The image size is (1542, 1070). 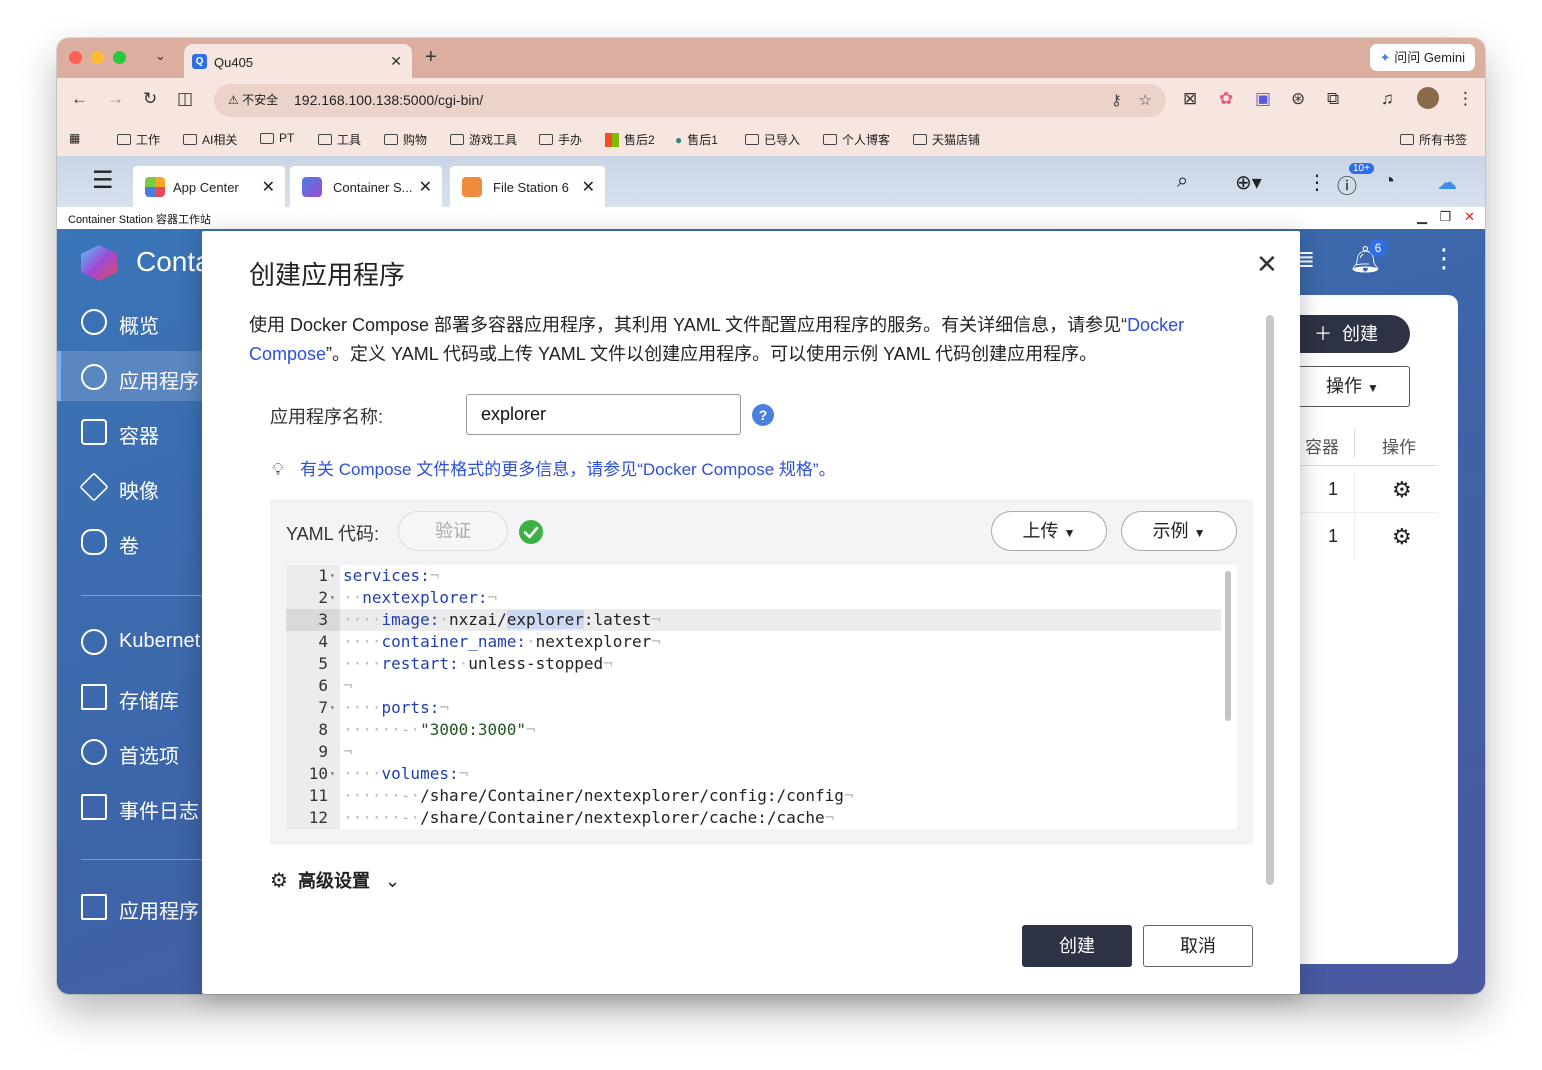 What do you see at coordinates (1179, 531) in the screenshot?
I see `example-button: 示例 ▼` at bounding box center [1179, 531].